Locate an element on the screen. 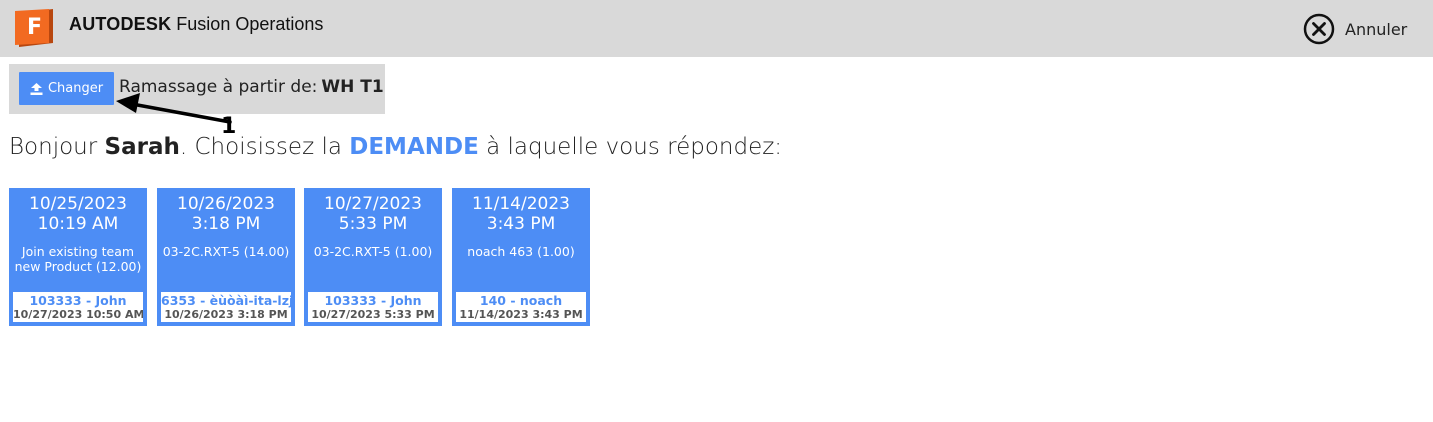 The width and height of the screenshot is (1433, 422). card-timestamp: 10/26/2023 3:18 PM is located at coordinates (226, 314).